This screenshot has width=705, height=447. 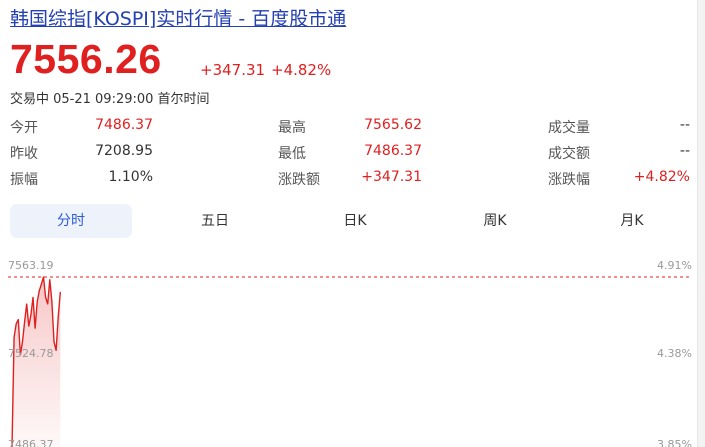 What do you see at coordinates (178, 17) in the screenshot?
I see `page-title: 韩国综指[KOSPI]实时行情 - 百度股市通` at bounding box center [178, 17].